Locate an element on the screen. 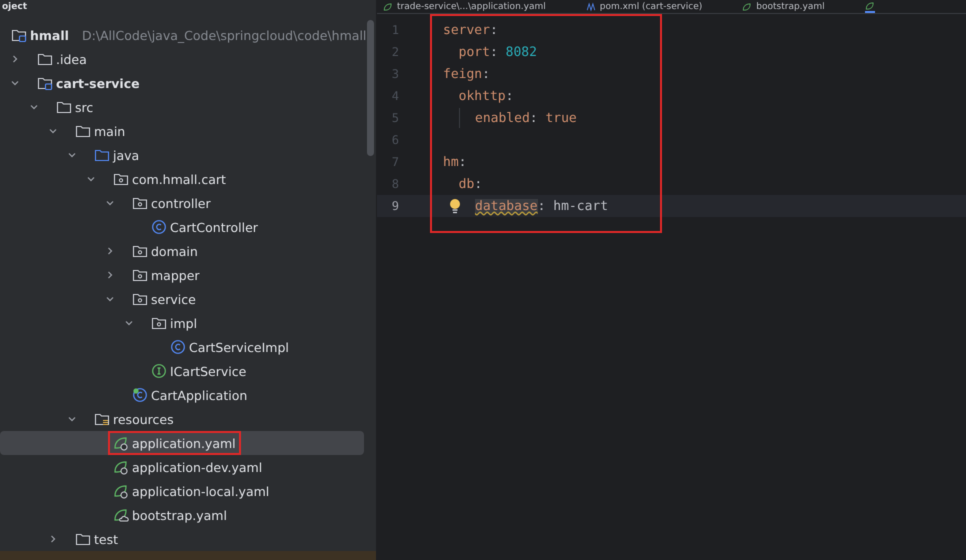 This screenshot has width=966, height=560. tree-item: application-dev.yaml is located at coordinates (182, 467).